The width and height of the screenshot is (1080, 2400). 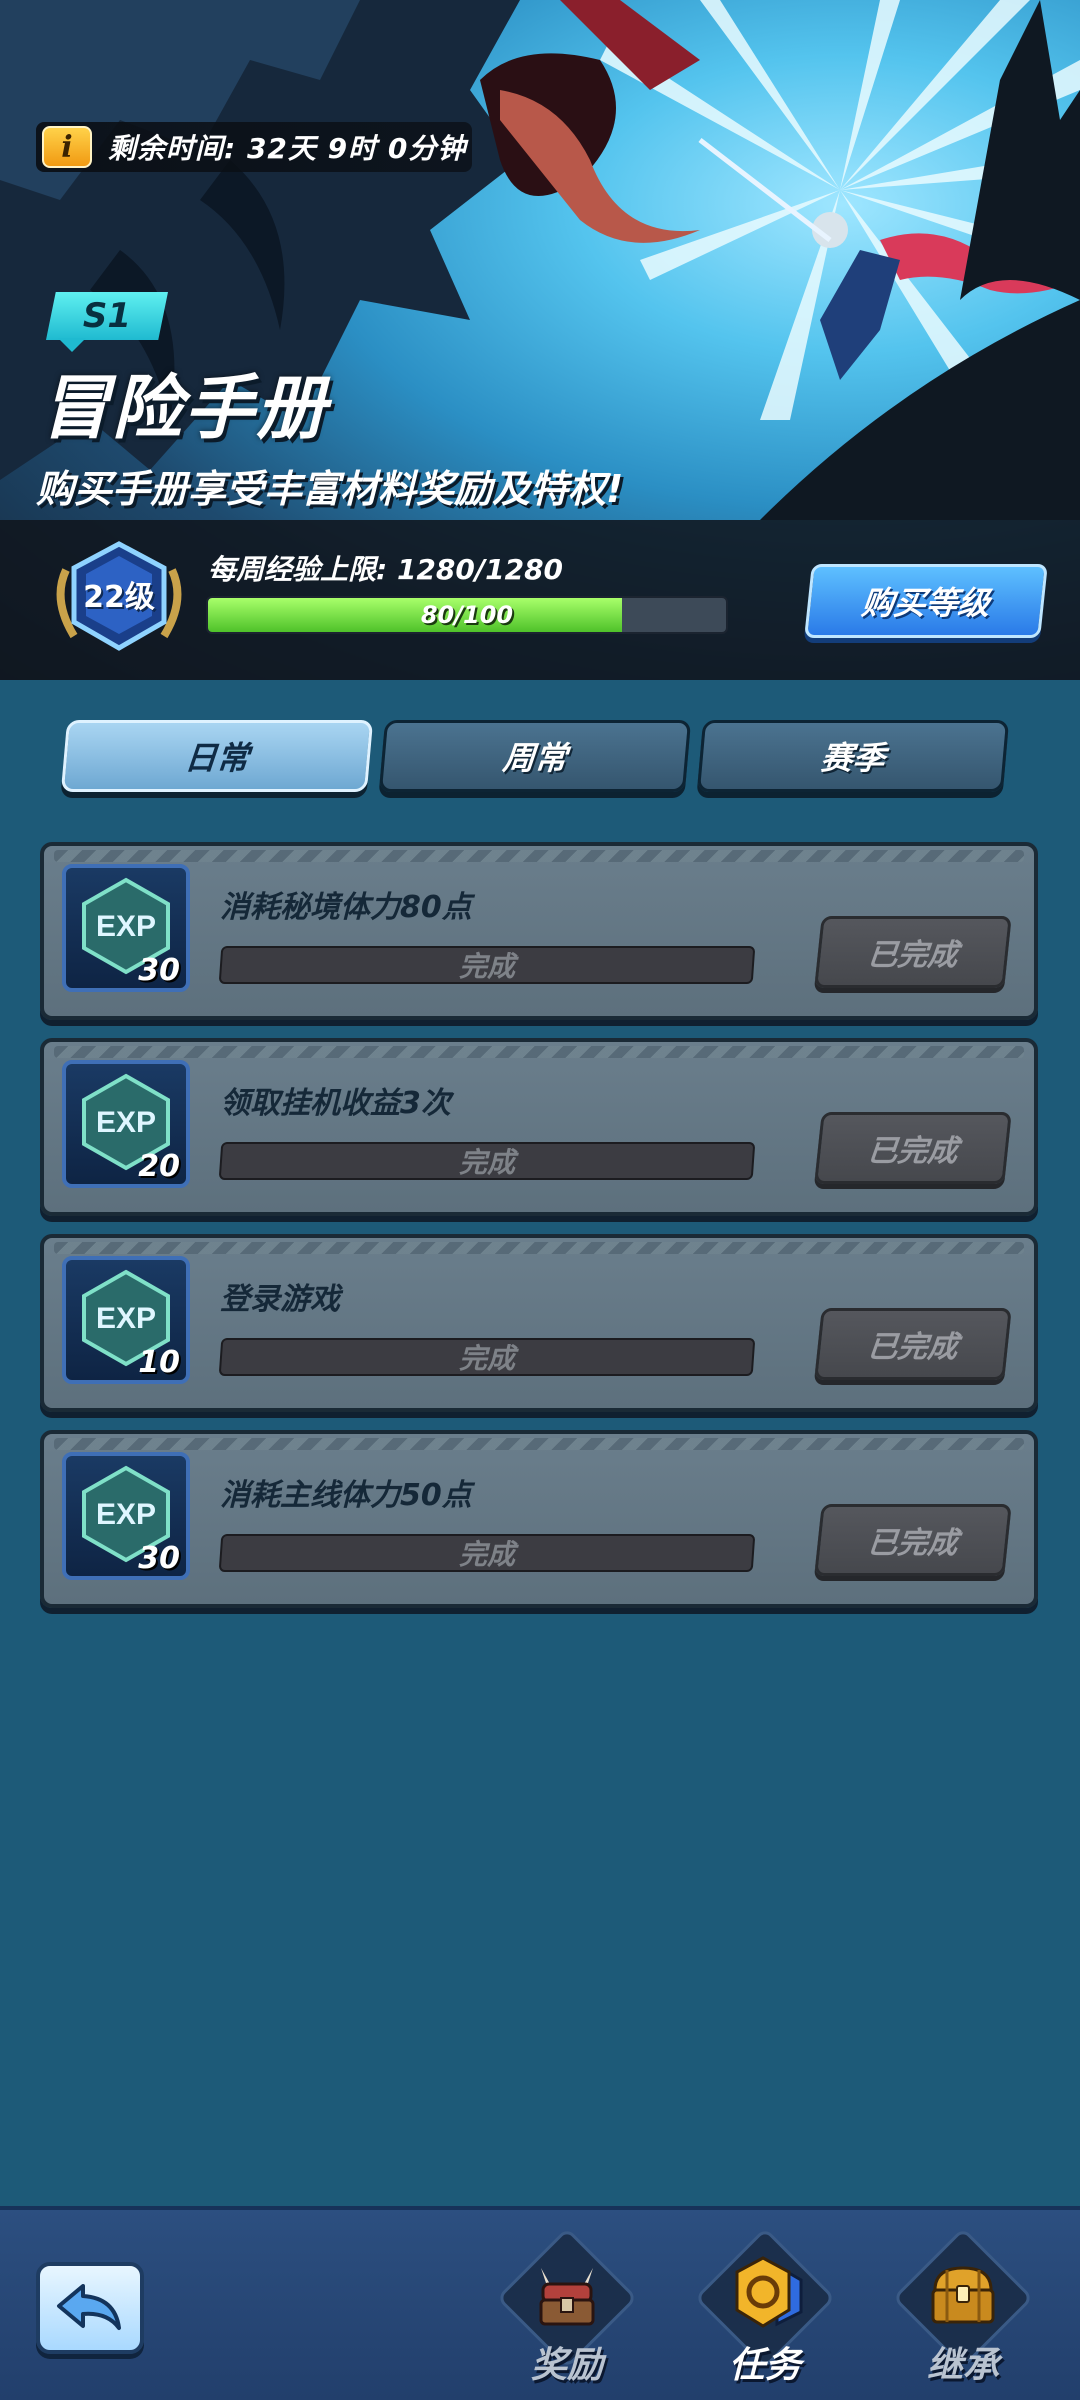 What do you see at coordinates (159, 1362) in the screenshot?
I see `exp-amount: 10` at bounding box center [159, 1362].